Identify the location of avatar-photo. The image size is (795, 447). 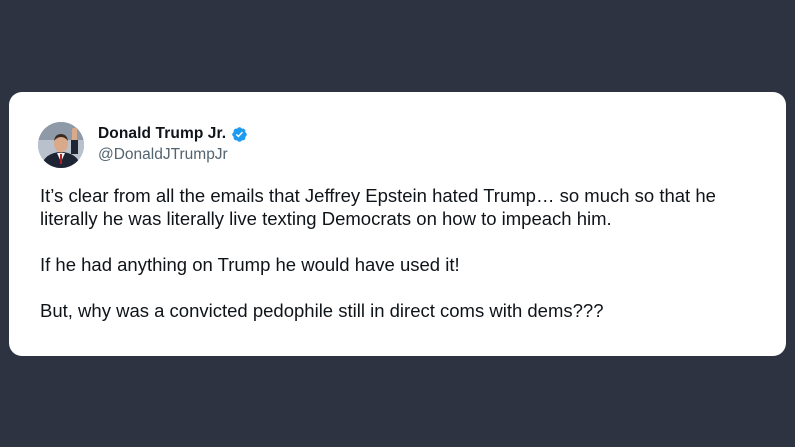
(61, 145).